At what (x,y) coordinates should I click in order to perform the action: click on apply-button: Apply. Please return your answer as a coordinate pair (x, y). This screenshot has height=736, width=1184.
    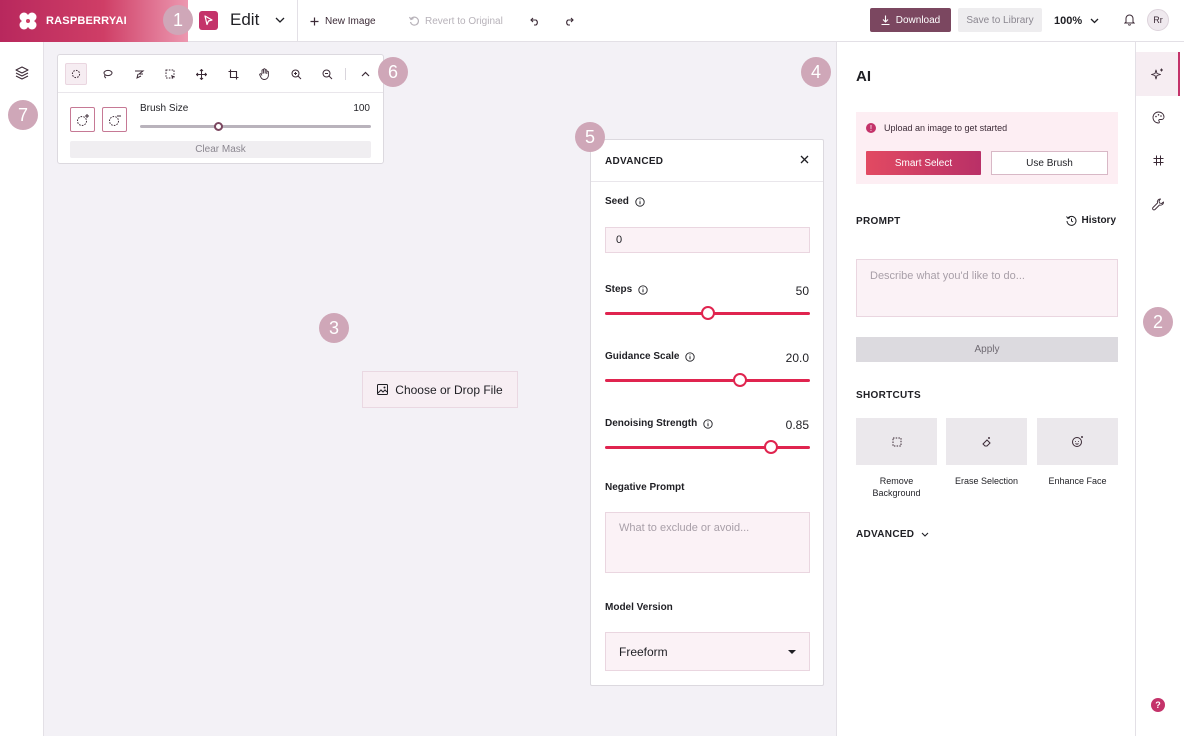
    Looking at the image, I should click on (987, 349).